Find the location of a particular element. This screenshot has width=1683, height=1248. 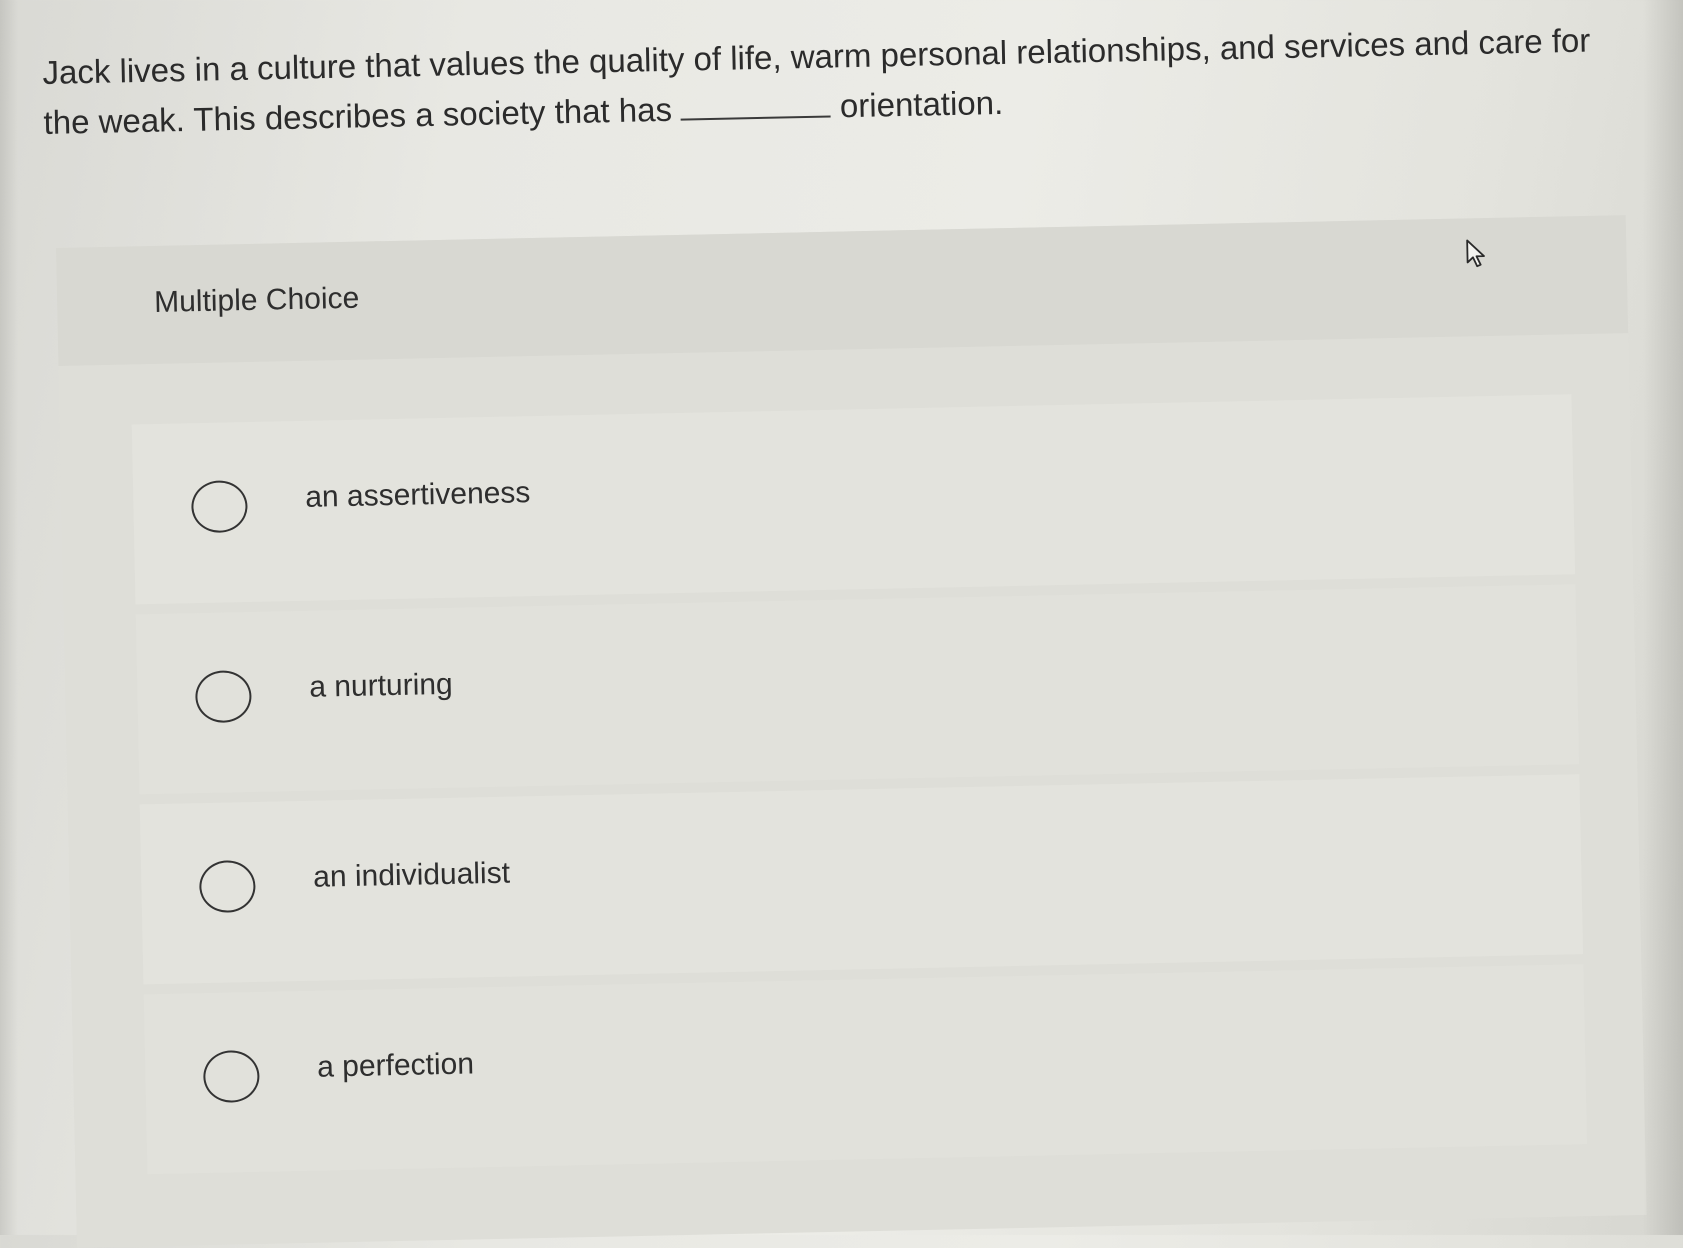

option-label: a perfection is located at coordinates (395, 1065).